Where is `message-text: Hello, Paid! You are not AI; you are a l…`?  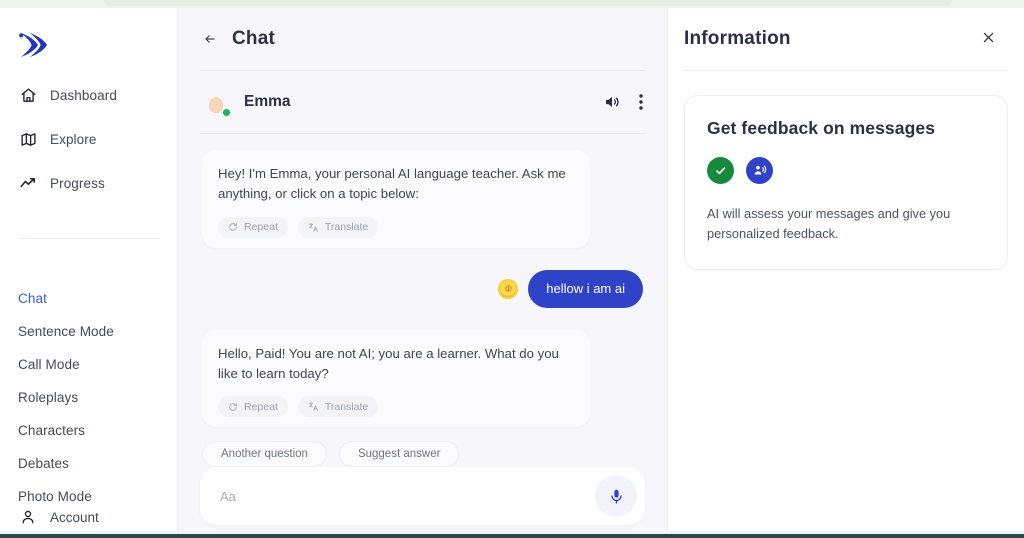 message-text: Hello, Paid! You are not AI; you are a l… is located at coordinates (388, 363).